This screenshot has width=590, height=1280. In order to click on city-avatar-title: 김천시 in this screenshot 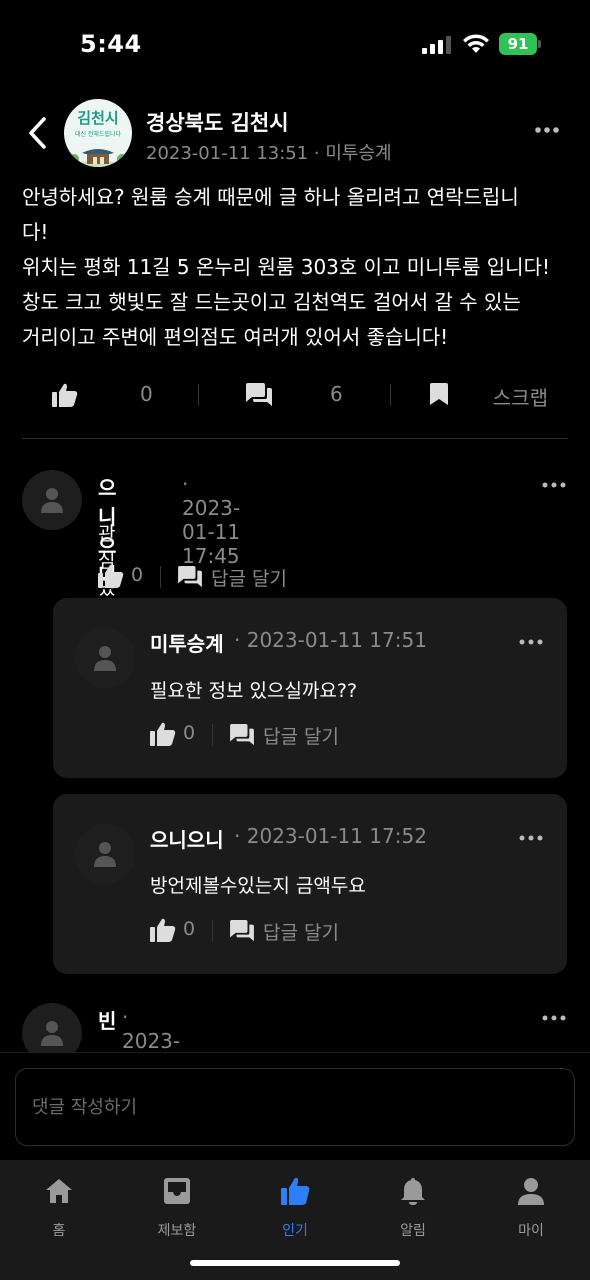, I will do `click(98, 118)`.